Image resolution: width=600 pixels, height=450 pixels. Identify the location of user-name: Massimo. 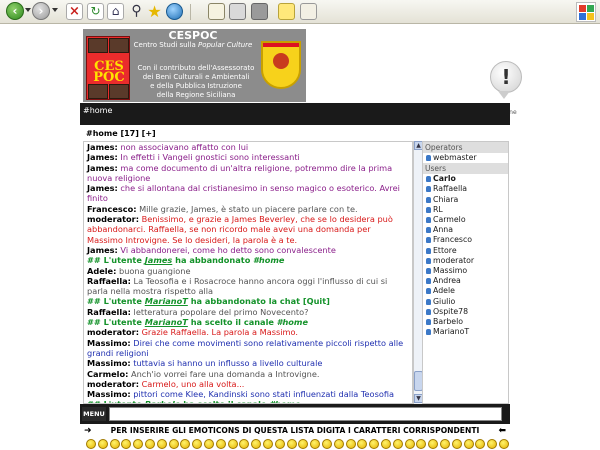
(450, 271).